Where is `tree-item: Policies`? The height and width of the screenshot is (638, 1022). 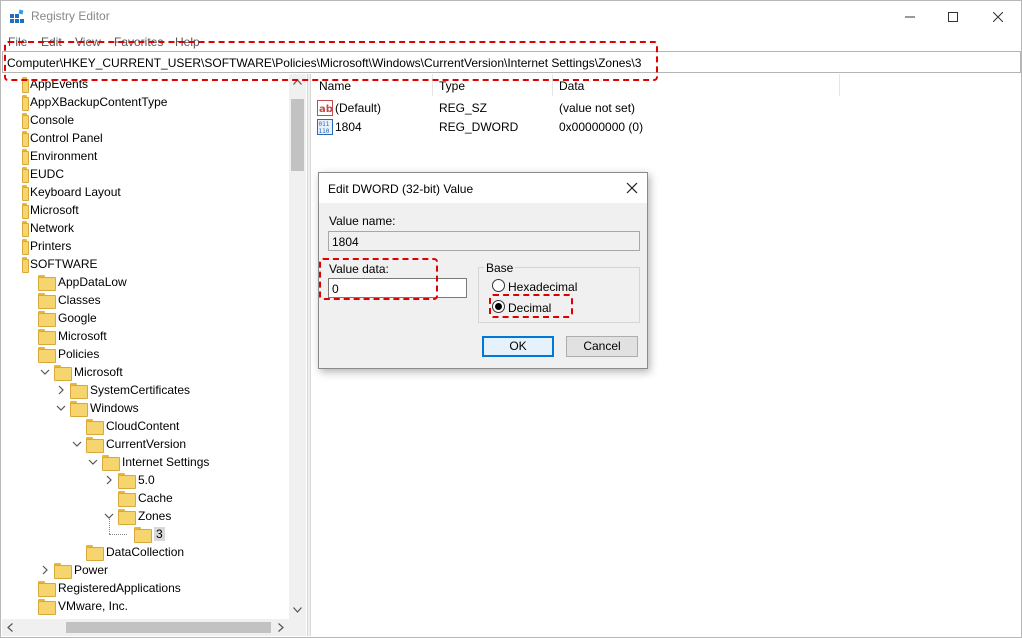 tree-item: Policies is located at coordinates (68, 354).